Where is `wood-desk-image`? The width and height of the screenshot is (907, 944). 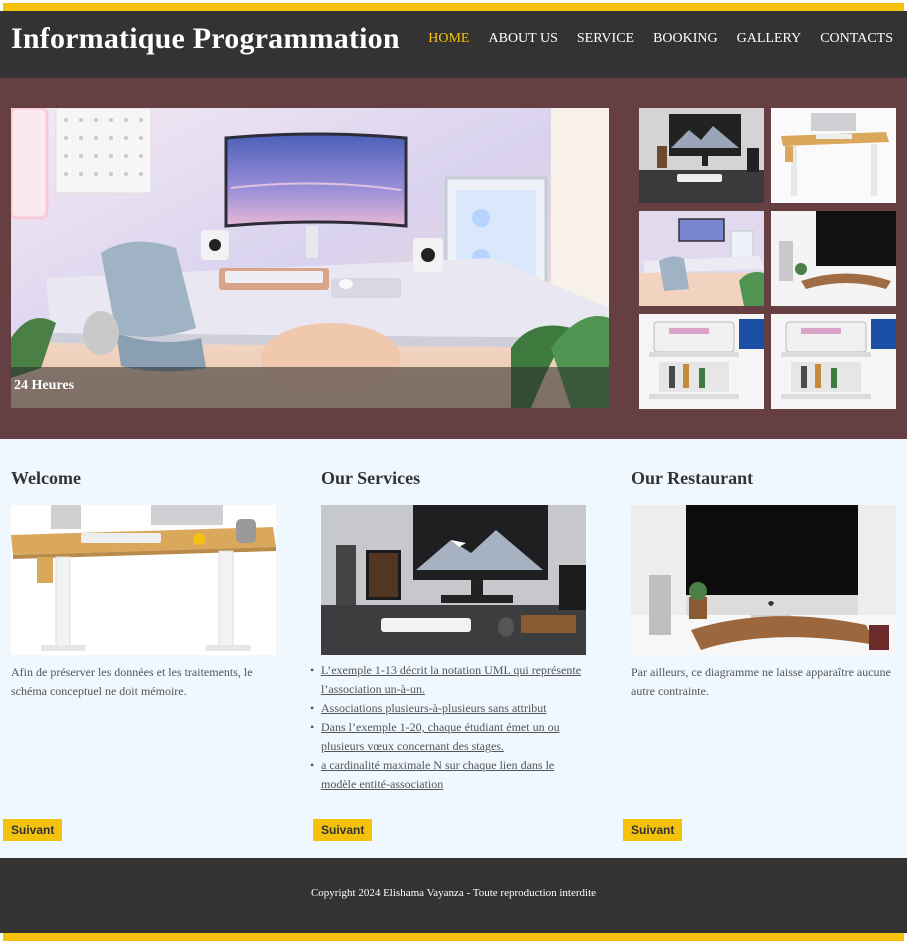
wood-desk-image is located at coordinates (833, 155).